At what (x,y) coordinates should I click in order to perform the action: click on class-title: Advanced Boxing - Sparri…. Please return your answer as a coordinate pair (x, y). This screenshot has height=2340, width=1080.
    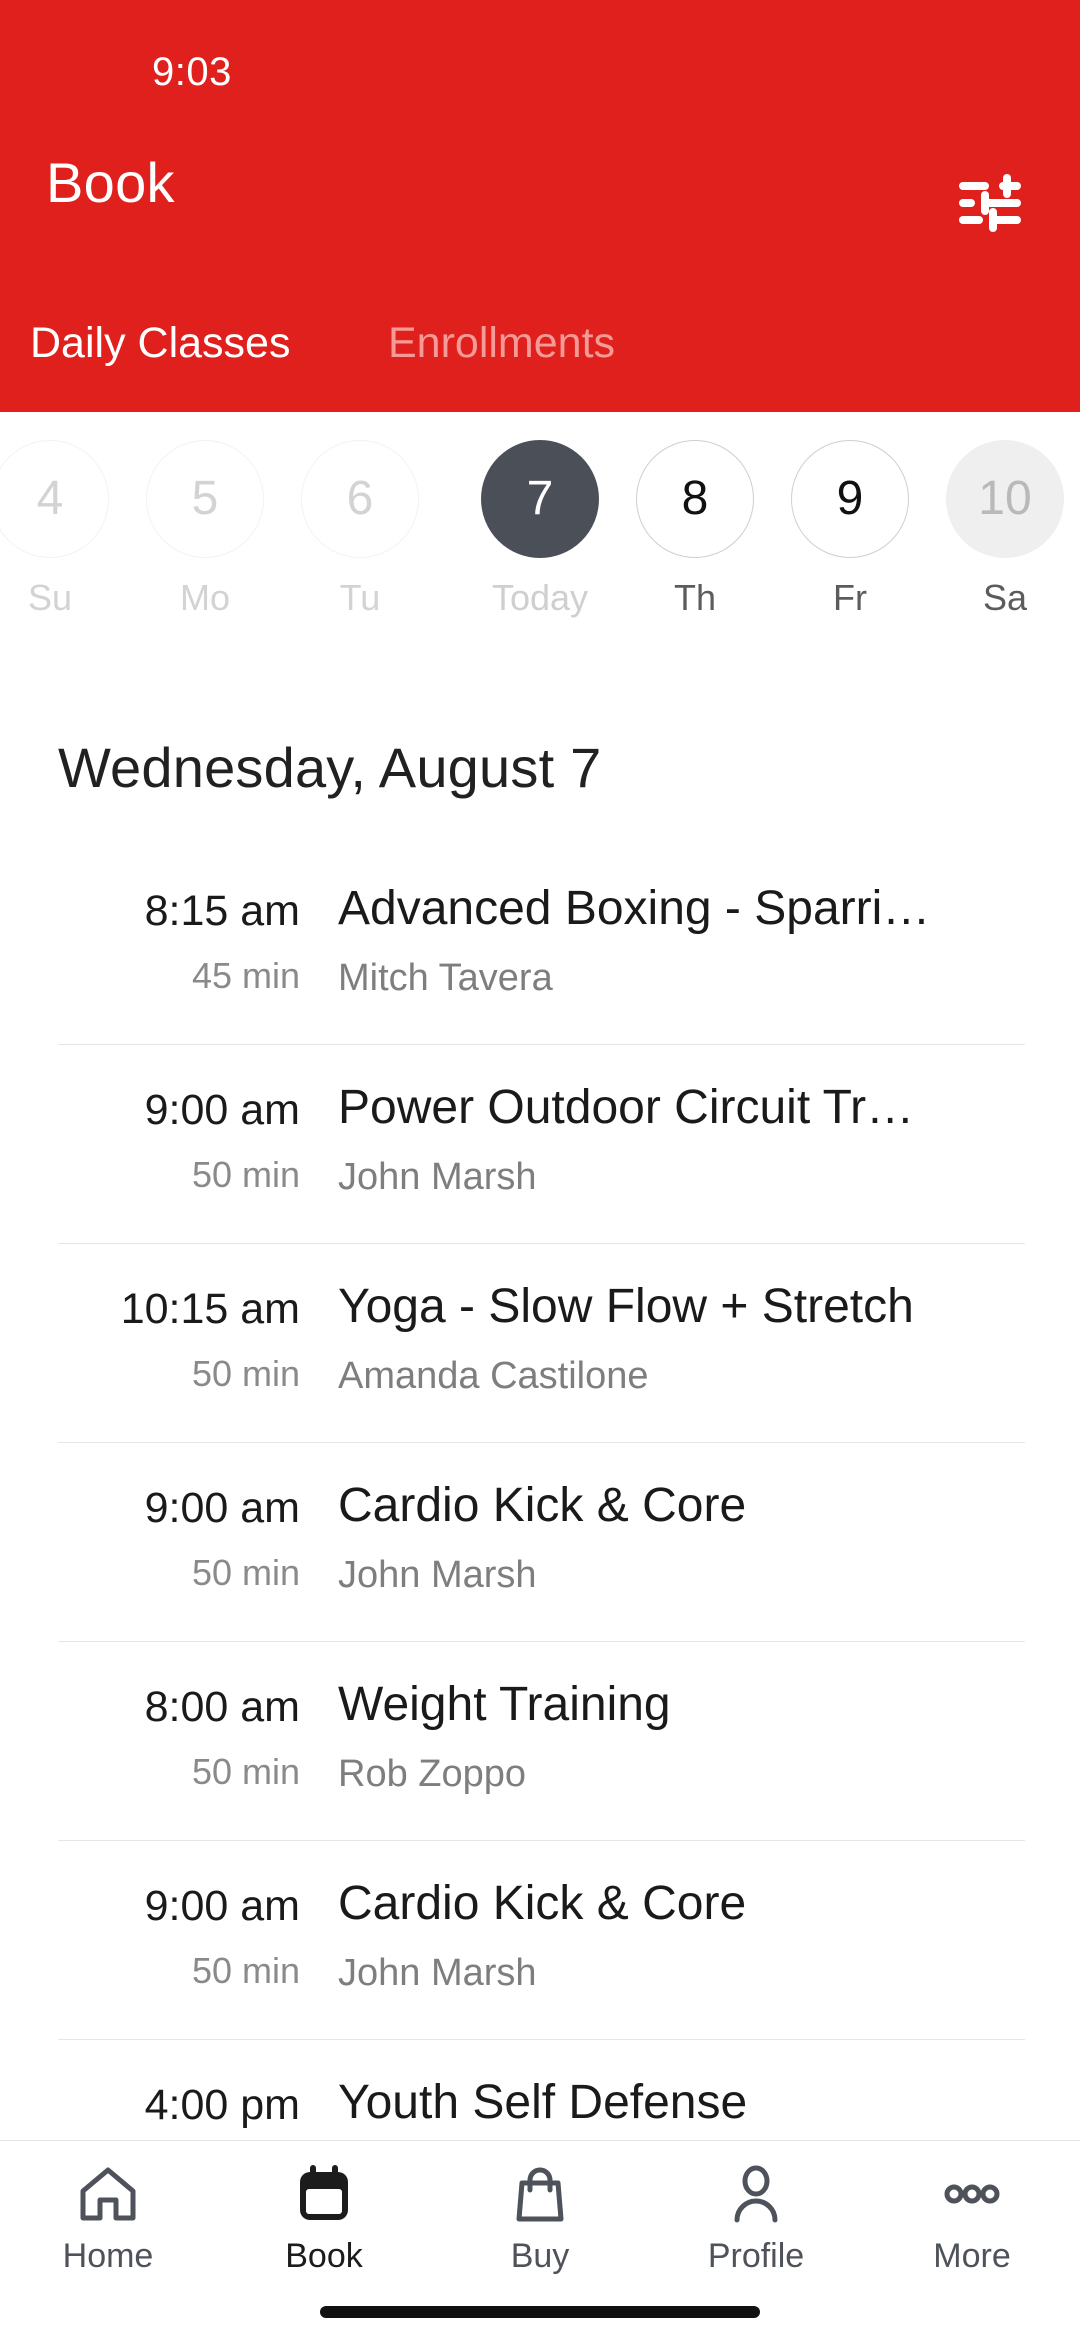
    Looking at the image, I should click on (634, 908).